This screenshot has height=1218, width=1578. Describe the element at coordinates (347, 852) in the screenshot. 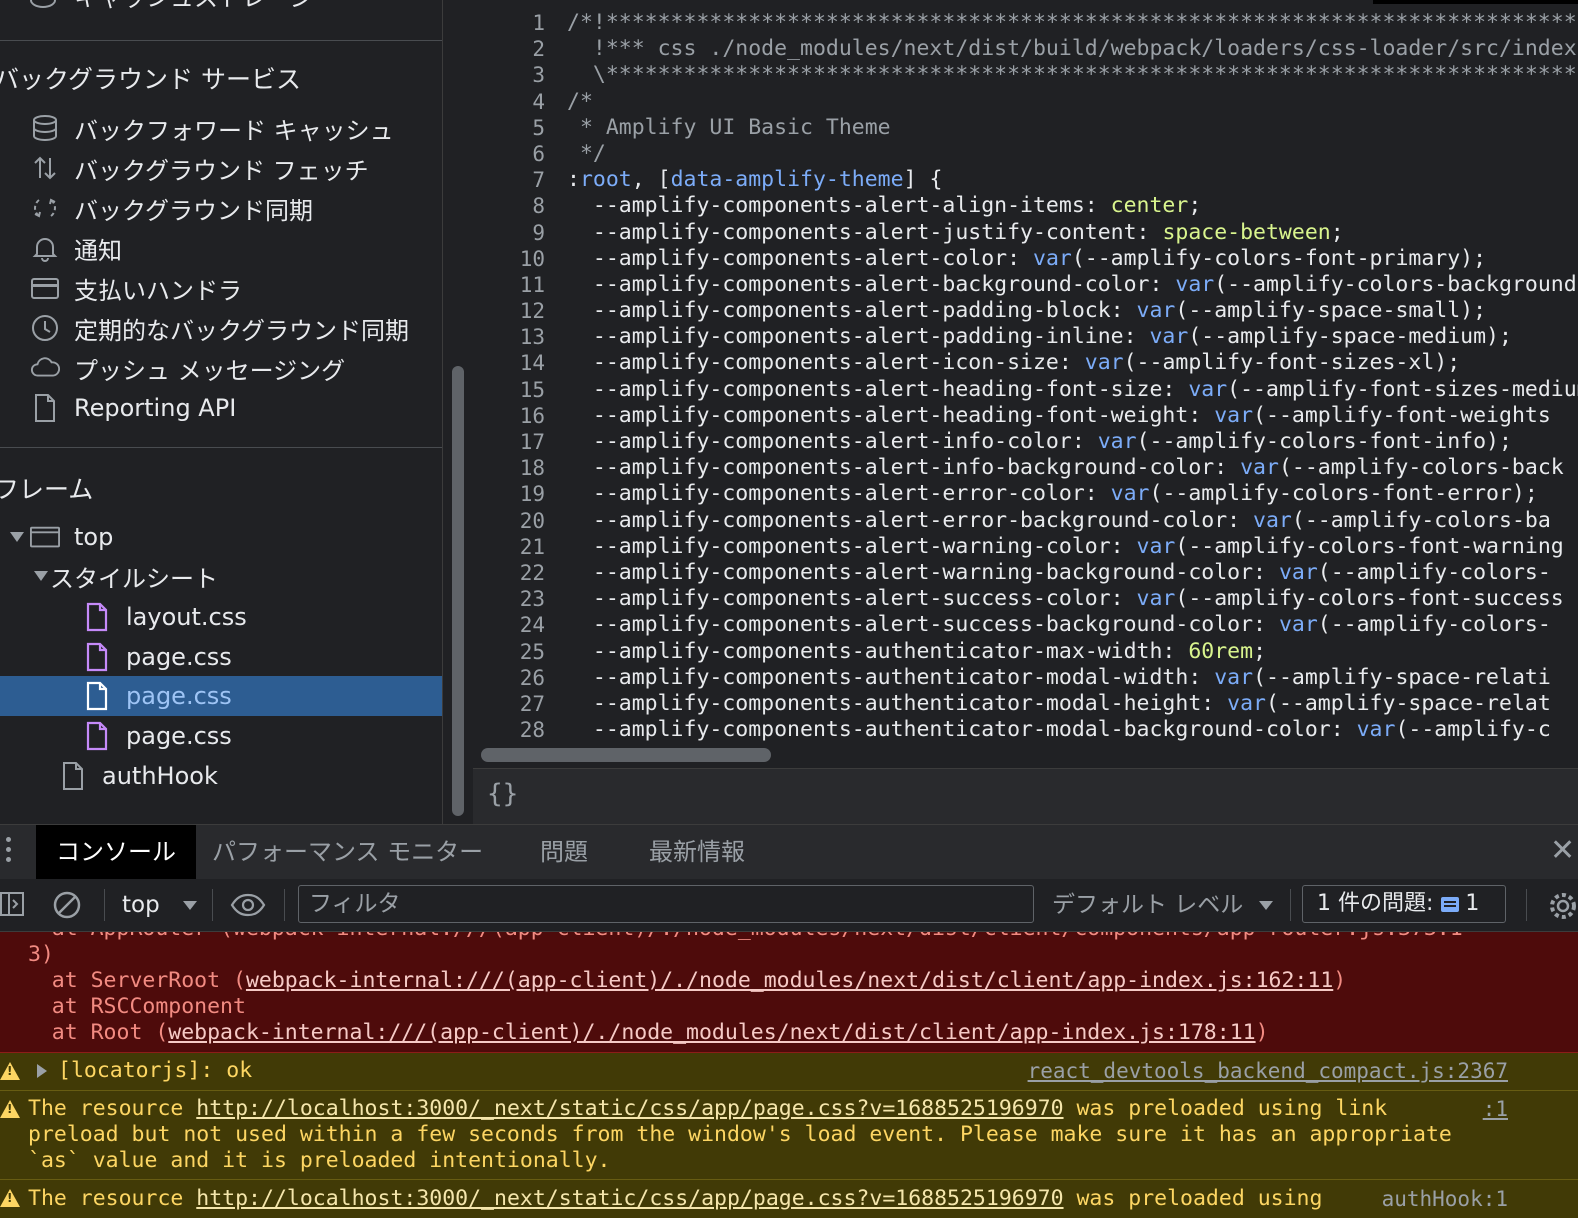

I see `tab-performance-monitor: パフォーマンス モニター` at that location.